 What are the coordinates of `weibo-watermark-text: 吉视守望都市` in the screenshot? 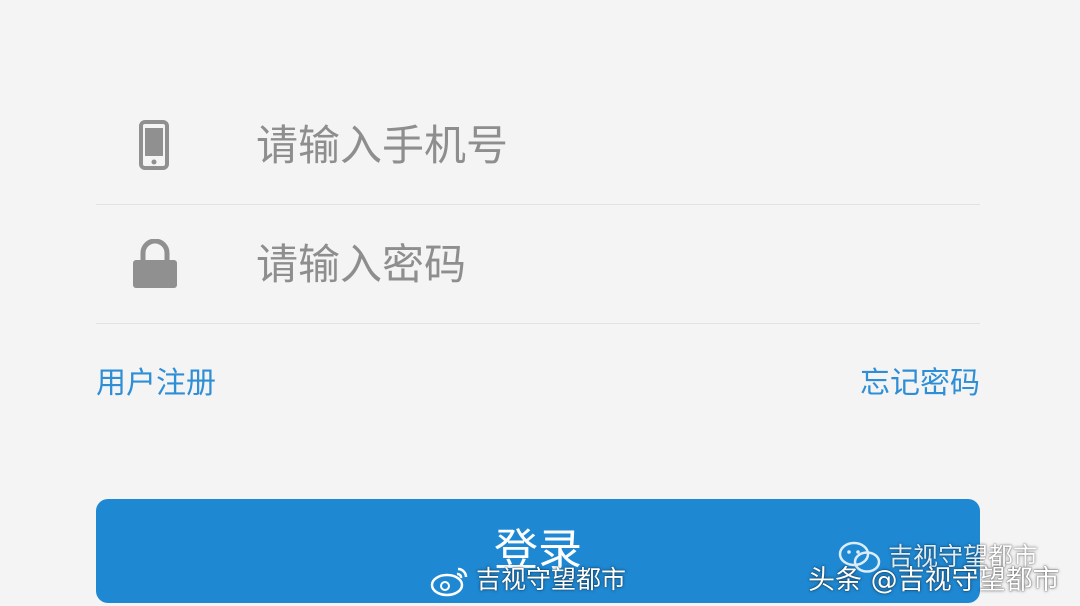 It's located at (551, 579).